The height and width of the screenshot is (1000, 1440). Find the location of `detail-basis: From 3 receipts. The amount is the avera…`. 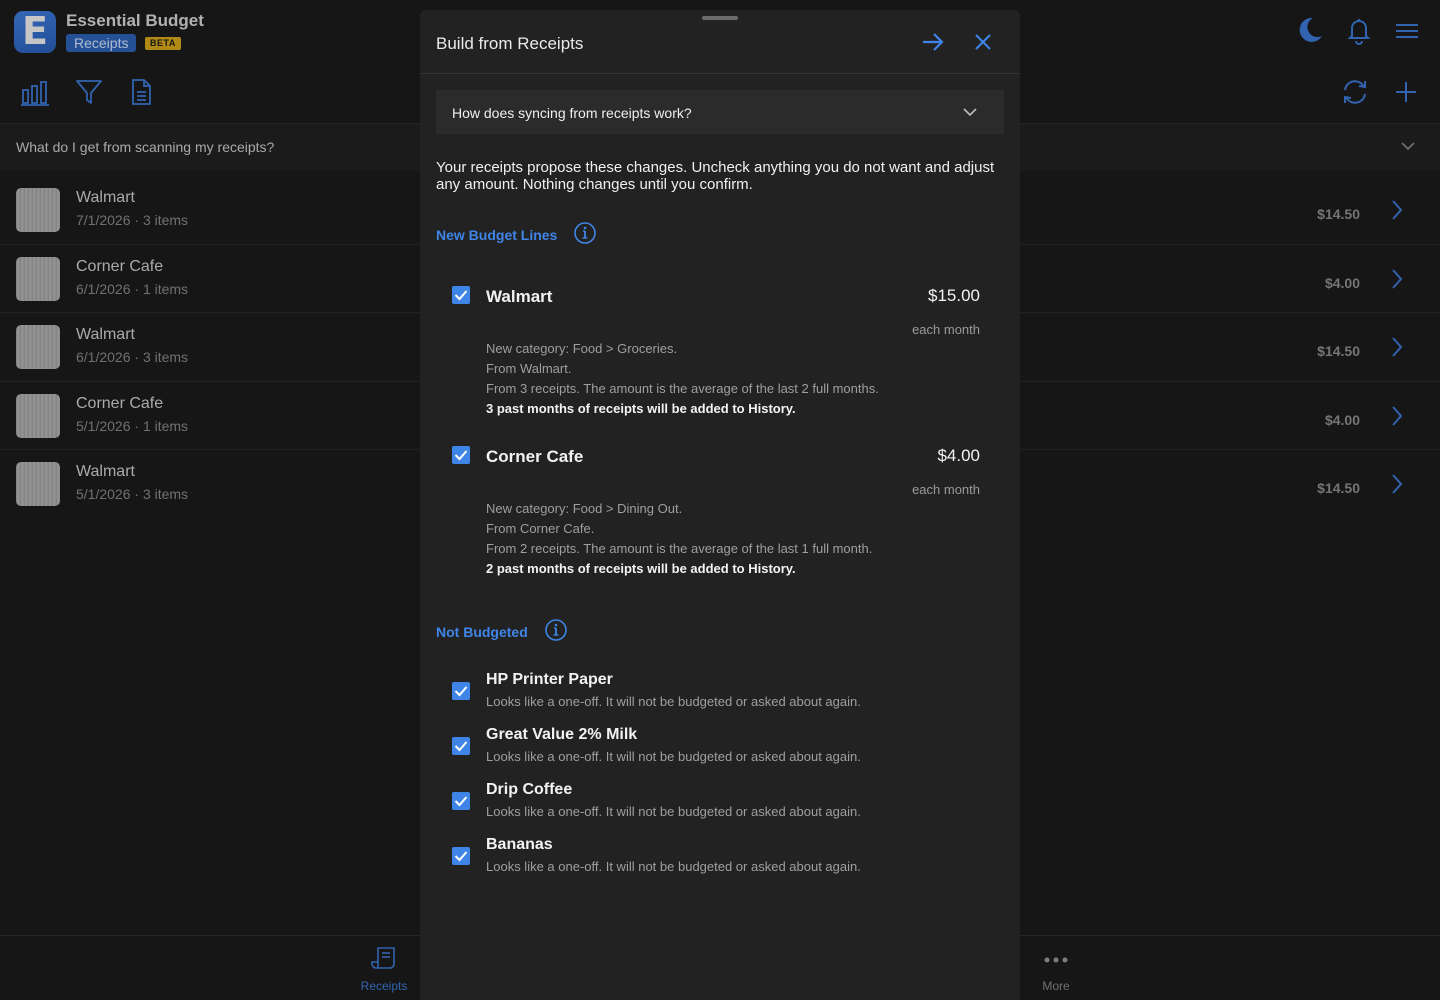

detail-basis: From 3 receipts. The amount is the avera… is located at coordinates (682, 388).